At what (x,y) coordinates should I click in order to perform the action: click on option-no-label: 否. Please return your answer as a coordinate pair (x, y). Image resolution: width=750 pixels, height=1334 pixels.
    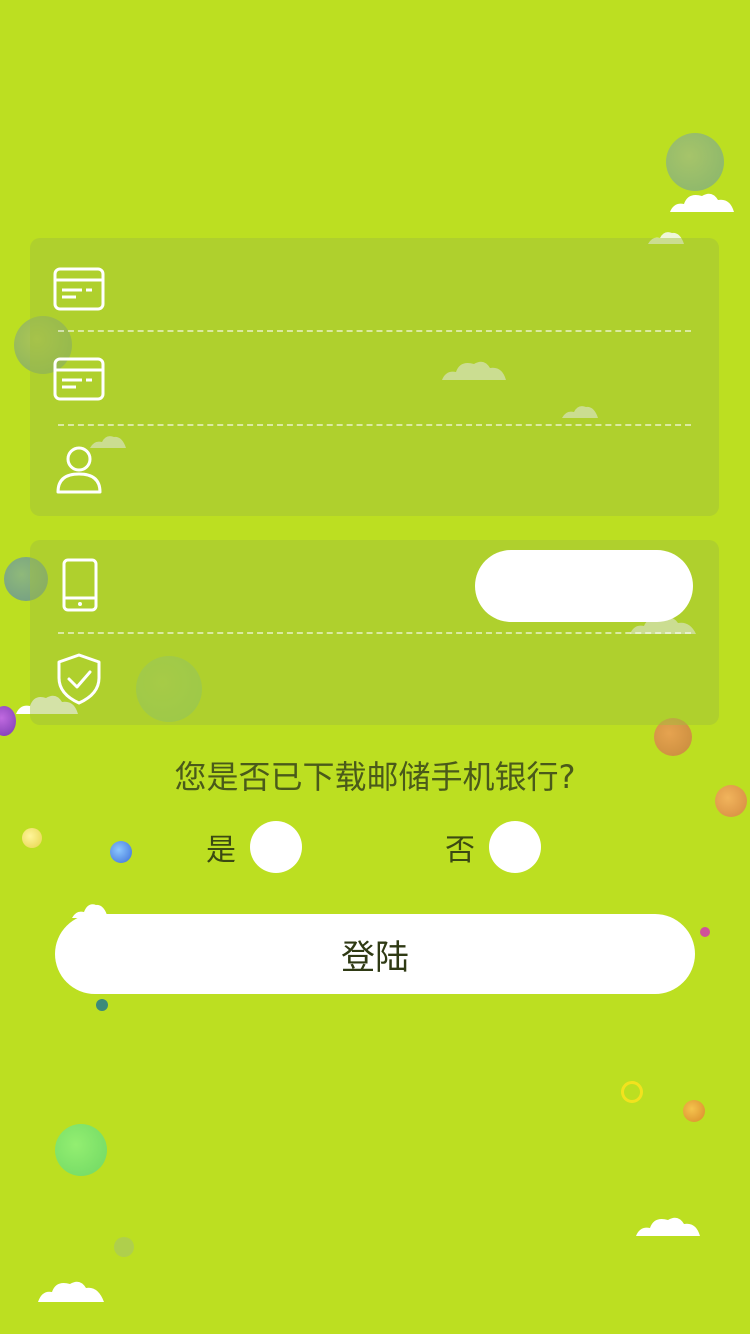
    Looking at the image, I should click on (460, 850).